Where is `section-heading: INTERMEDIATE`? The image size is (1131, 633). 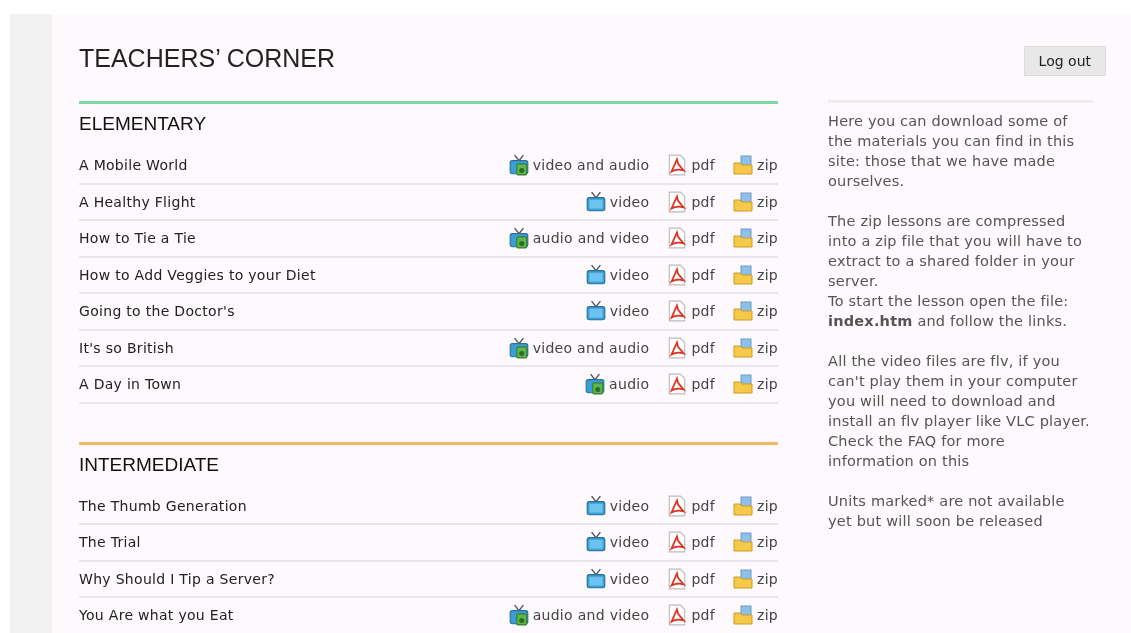 section-heading: INTERMEDIATE is located at coordinates (150, 464).